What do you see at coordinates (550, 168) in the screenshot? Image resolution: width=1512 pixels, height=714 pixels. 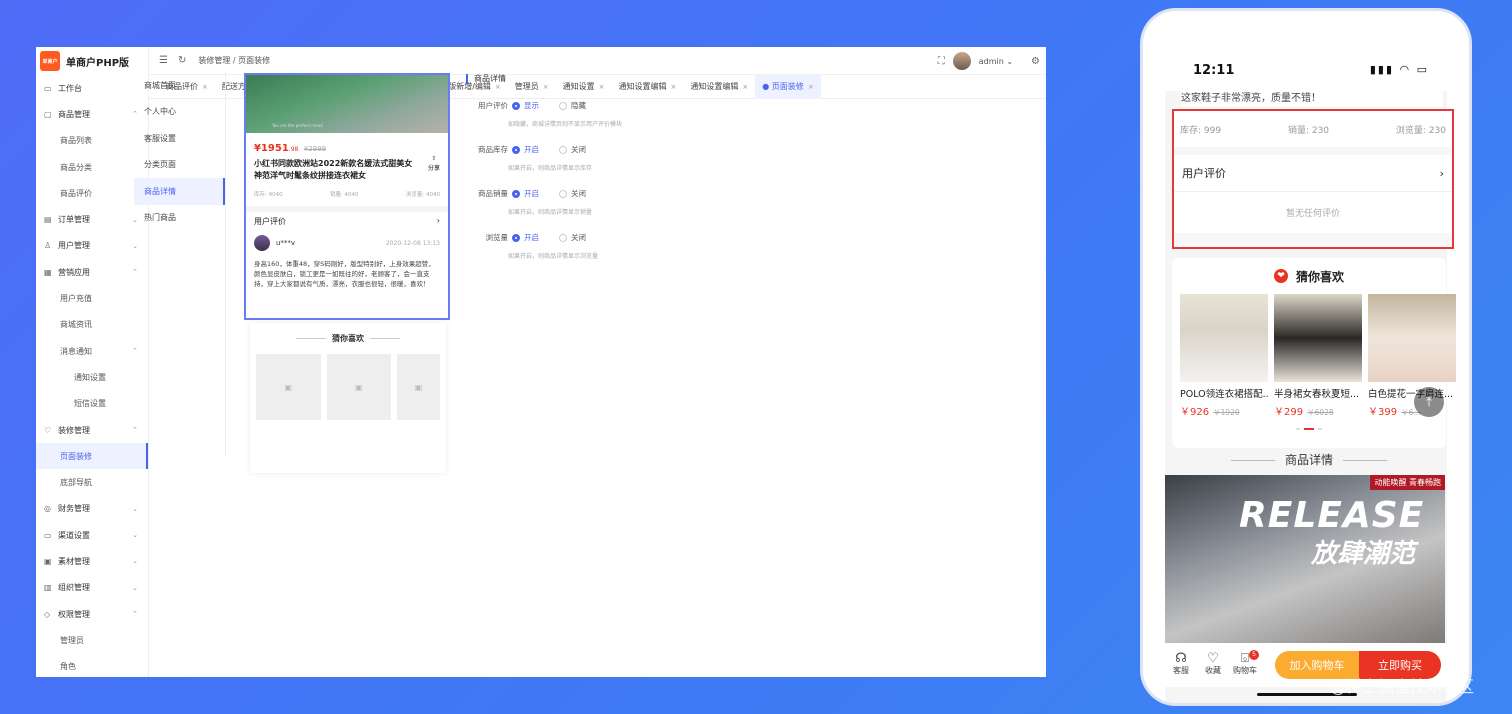 I see `setting-hint: 如果开启，则商品详情显示库存` at bounding box center [550, 168].